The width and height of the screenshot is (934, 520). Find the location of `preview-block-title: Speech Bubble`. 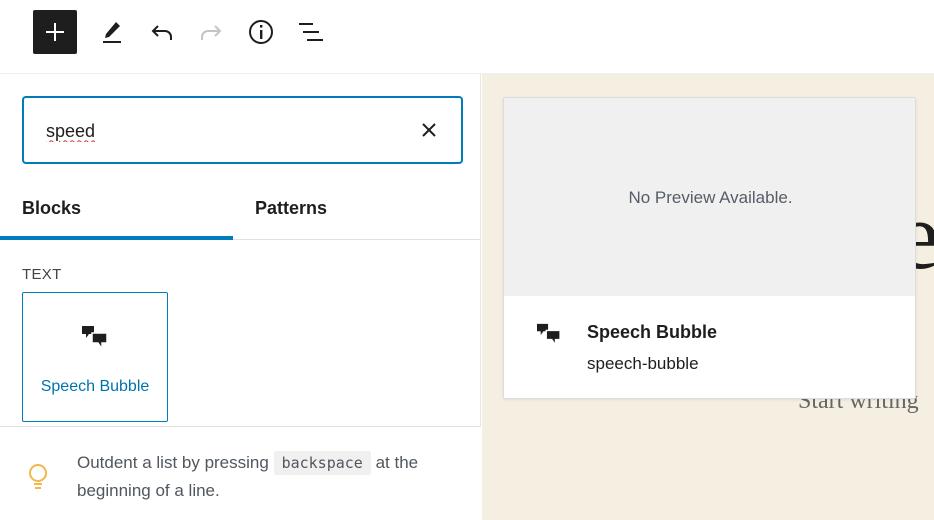

preview-block-title: Speech Bubble is located at coordinates (652, 332).